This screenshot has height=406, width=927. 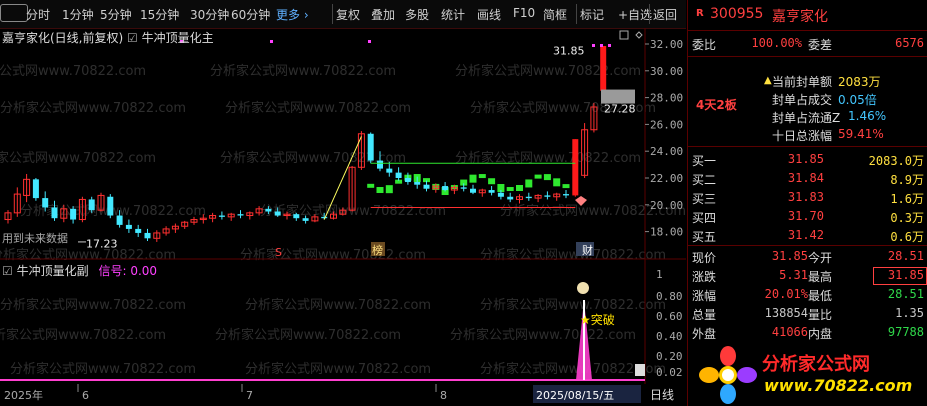 What do you see at coordinates (250, 14) in the screenshot?
I see `tab-60min: 60分钟` at bounding box center [250, 14].